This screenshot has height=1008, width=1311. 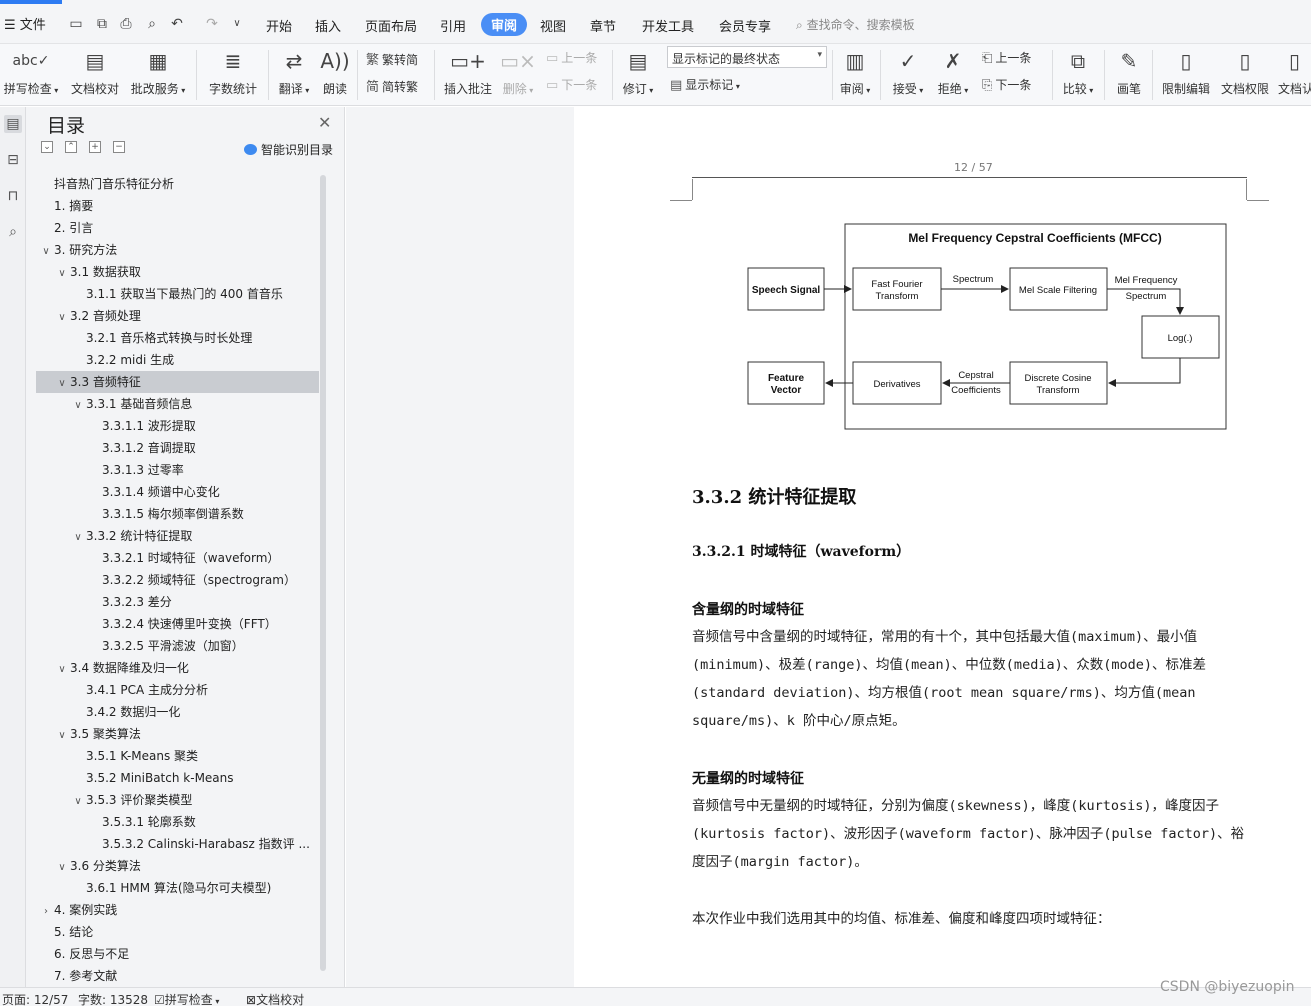 I want to click on tab-developer: 开发工具, so click(x=668, y=25).